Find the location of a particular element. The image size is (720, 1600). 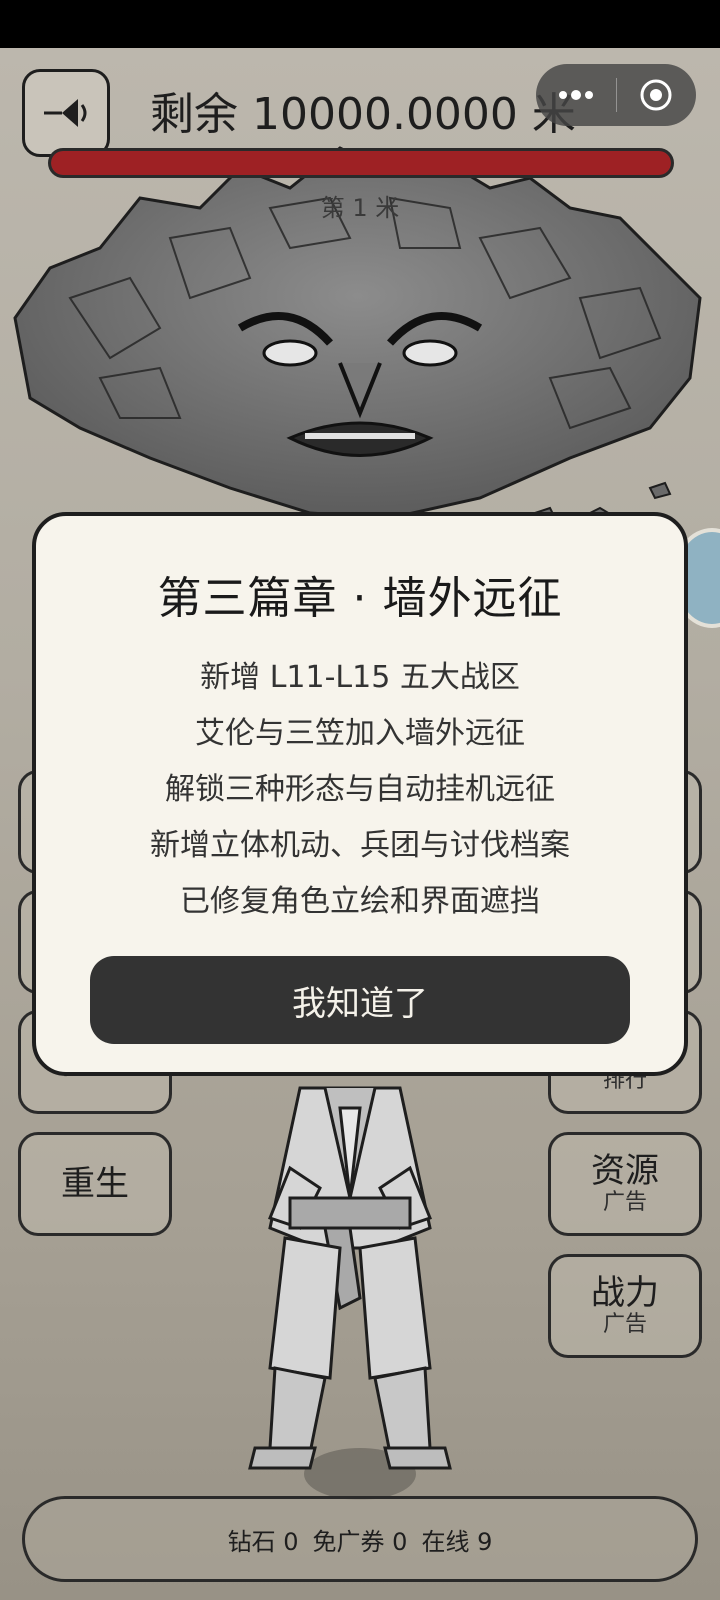

dialog-line: 已修复角色立绘和界面遮挡 is located at coordinates (360, 901).